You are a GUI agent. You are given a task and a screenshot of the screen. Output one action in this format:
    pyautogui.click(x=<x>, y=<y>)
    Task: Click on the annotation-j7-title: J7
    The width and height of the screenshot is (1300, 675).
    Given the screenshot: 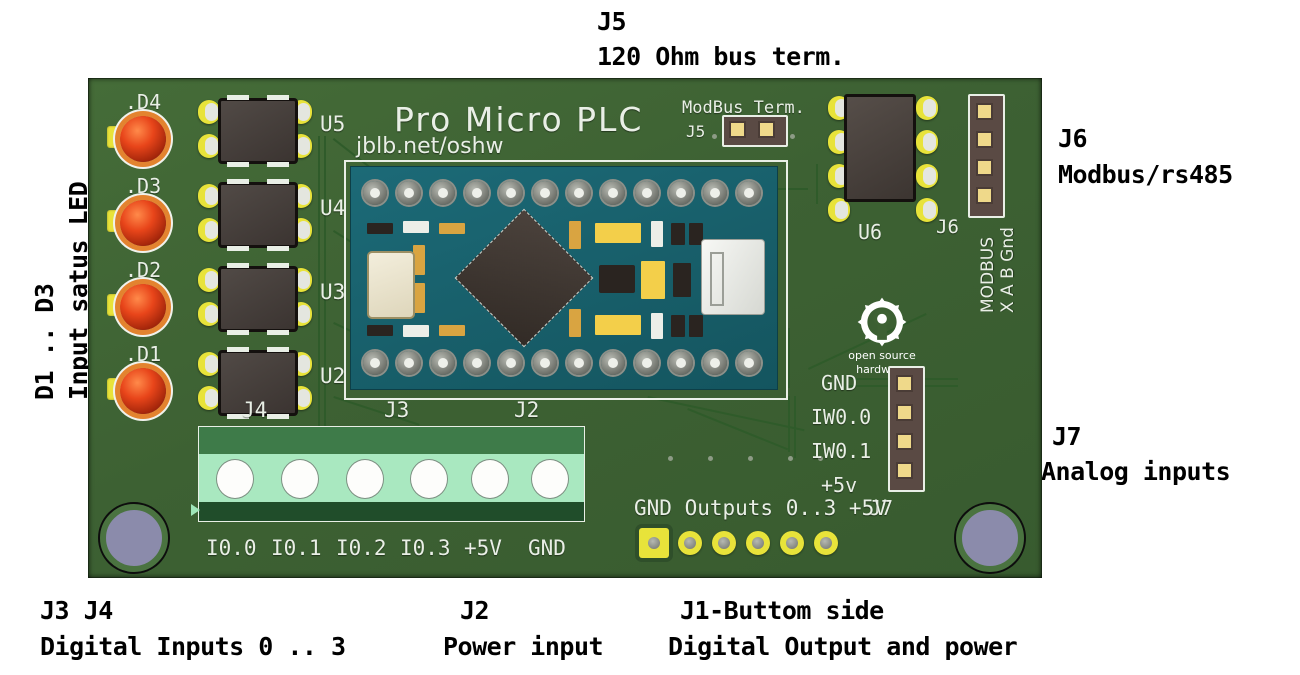 What is the action you would take?
    pyautogui.click(x=1067, y=436)
    